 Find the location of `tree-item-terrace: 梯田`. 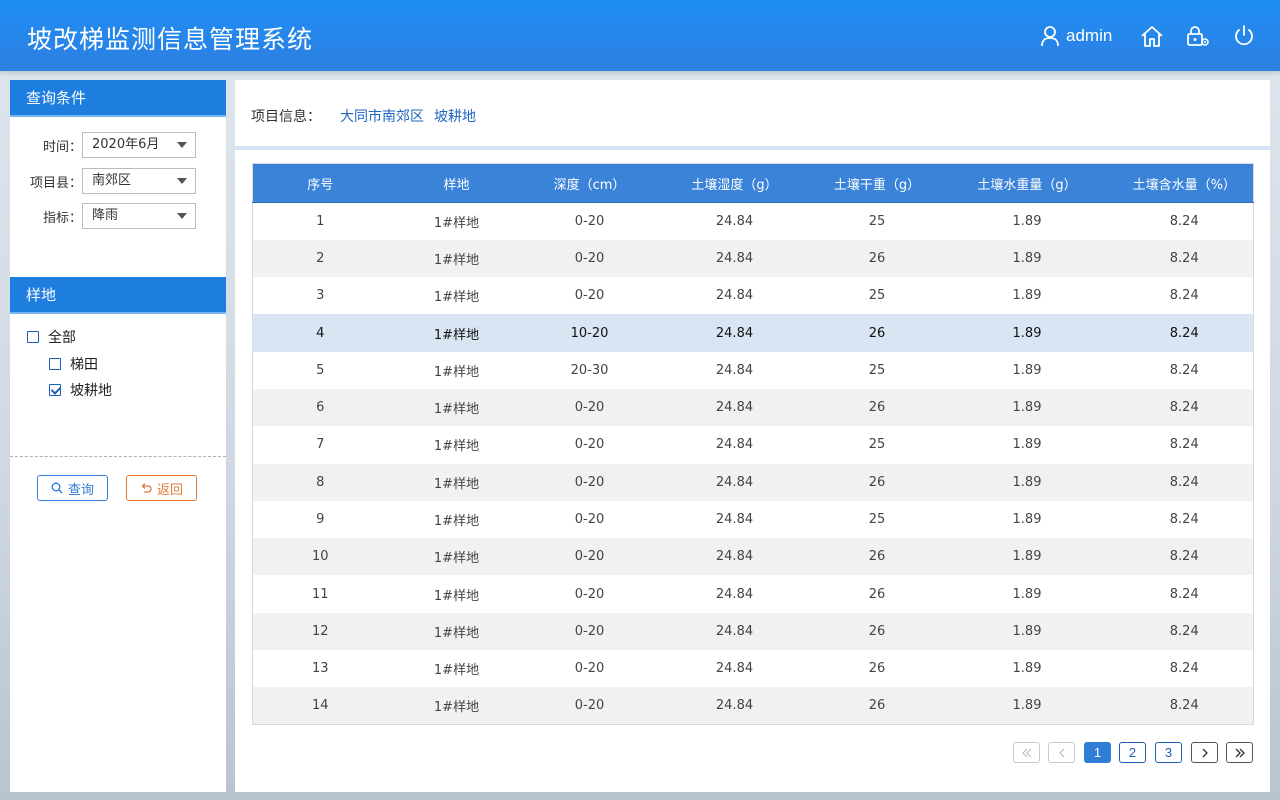

tree-item-terrace: 梯田 is located at coordinates (73, 364).